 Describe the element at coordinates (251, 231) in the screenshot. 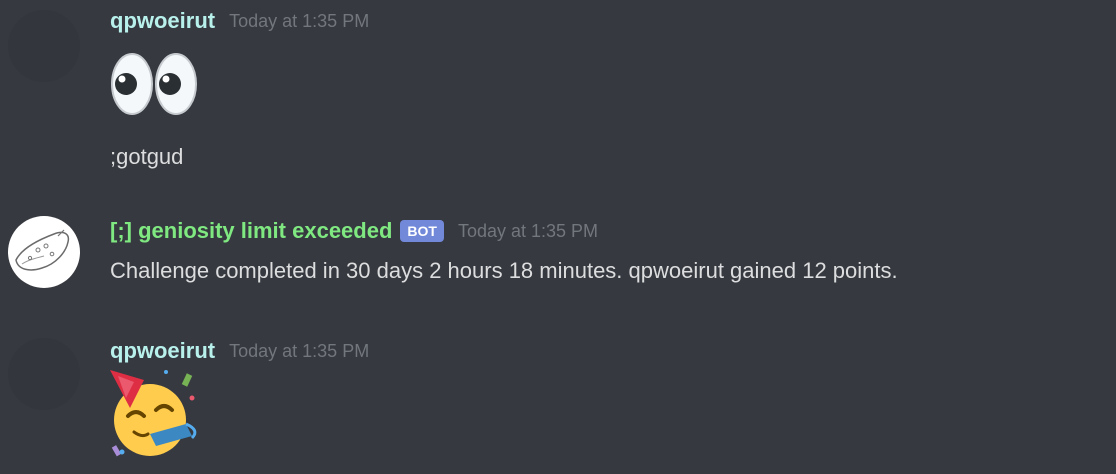

I see `username: [;] geniosity limit exceeded` at that location.